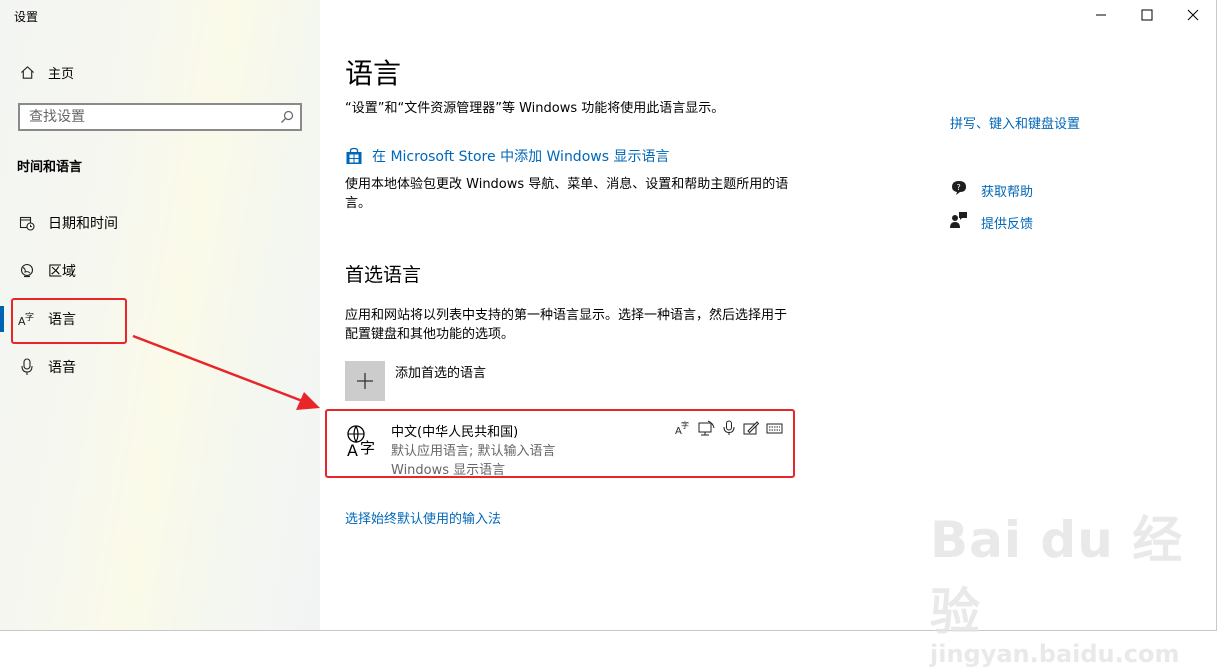  I want to click on watermark-url: jingyan.baidu.com, so click(1055, 654).